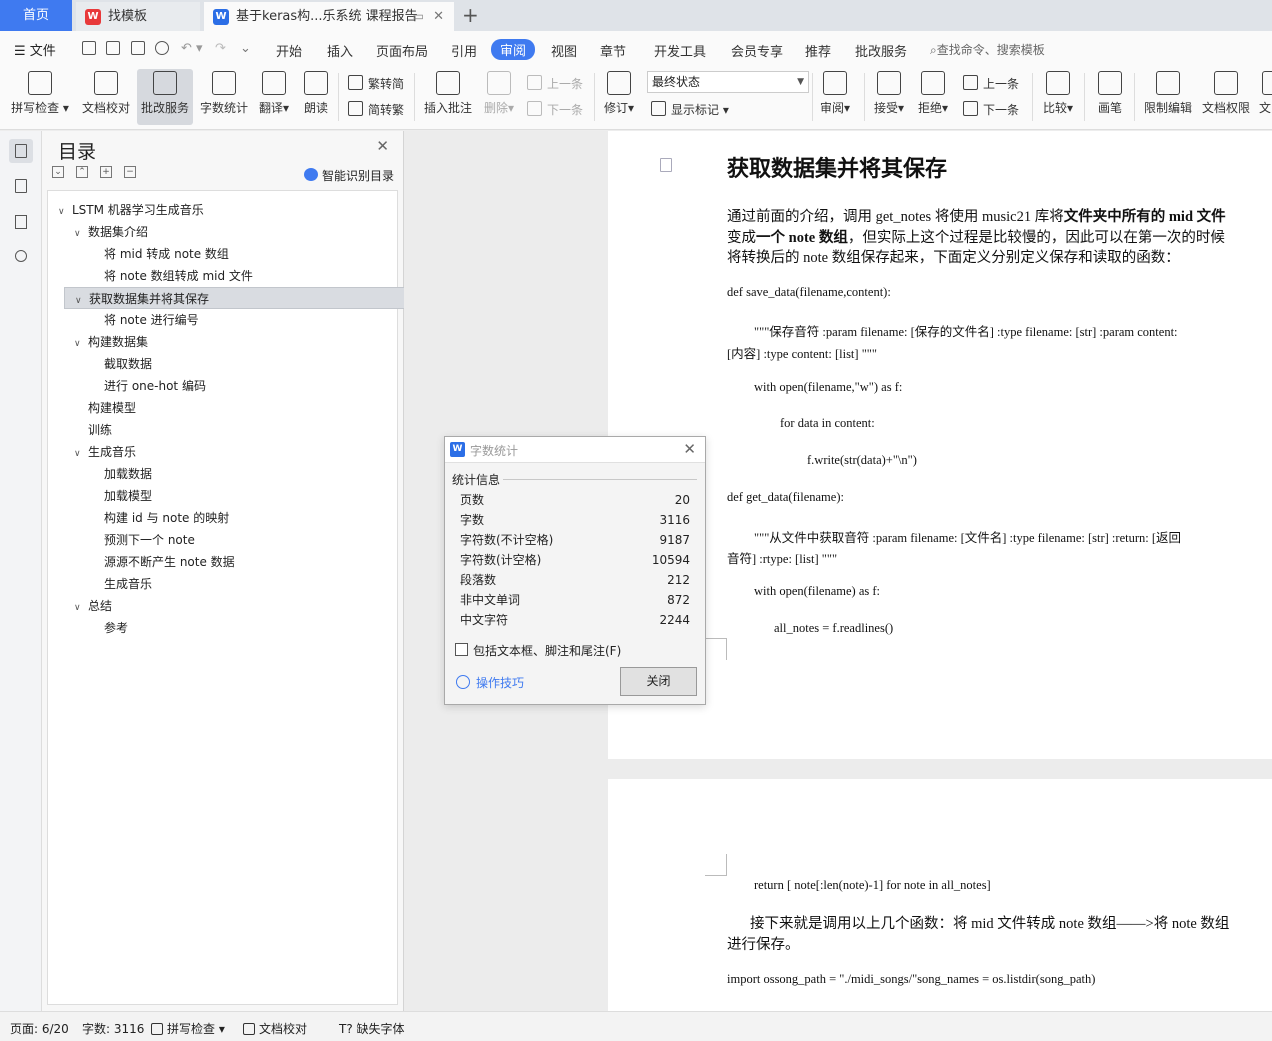 Image resolution: width=1272 pixels, height=1041 pixels. What do you see at coordinates (1168, 97) in the screenshot?
I see `restrict-edit-button: 限制编辑` at bounding box center [1168, 97].